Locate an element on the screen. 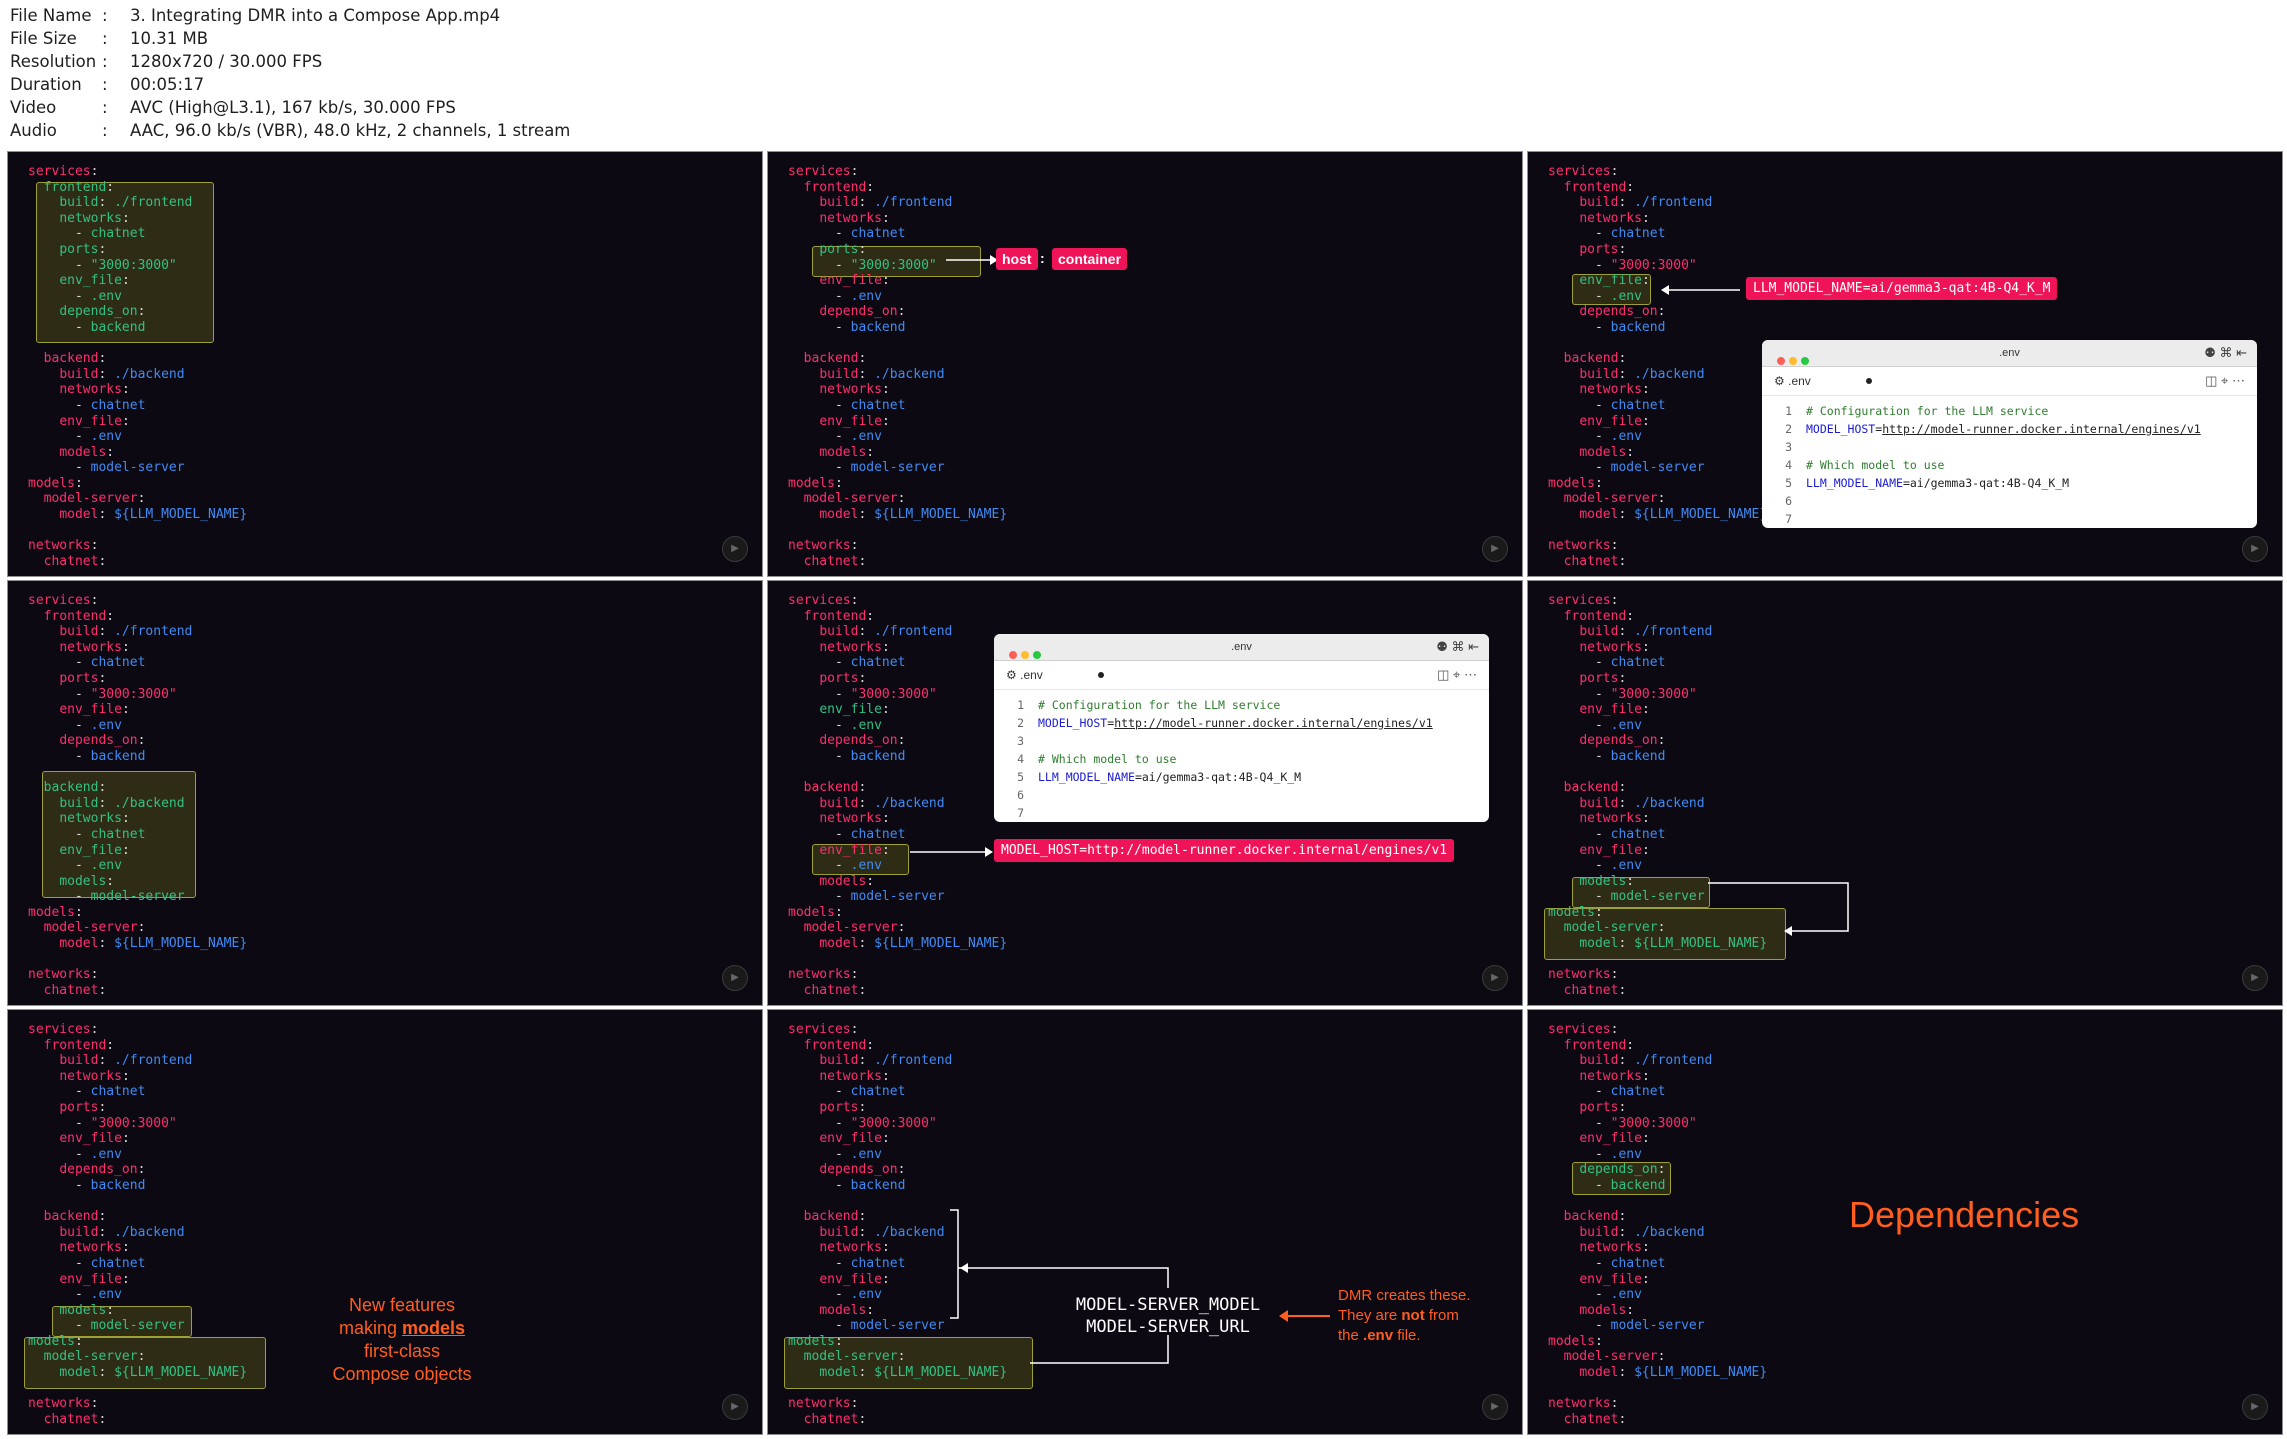 The height and width of the screenshot is (1439, 2287). env-var-line-top is located at coordinates (1063, 1277).